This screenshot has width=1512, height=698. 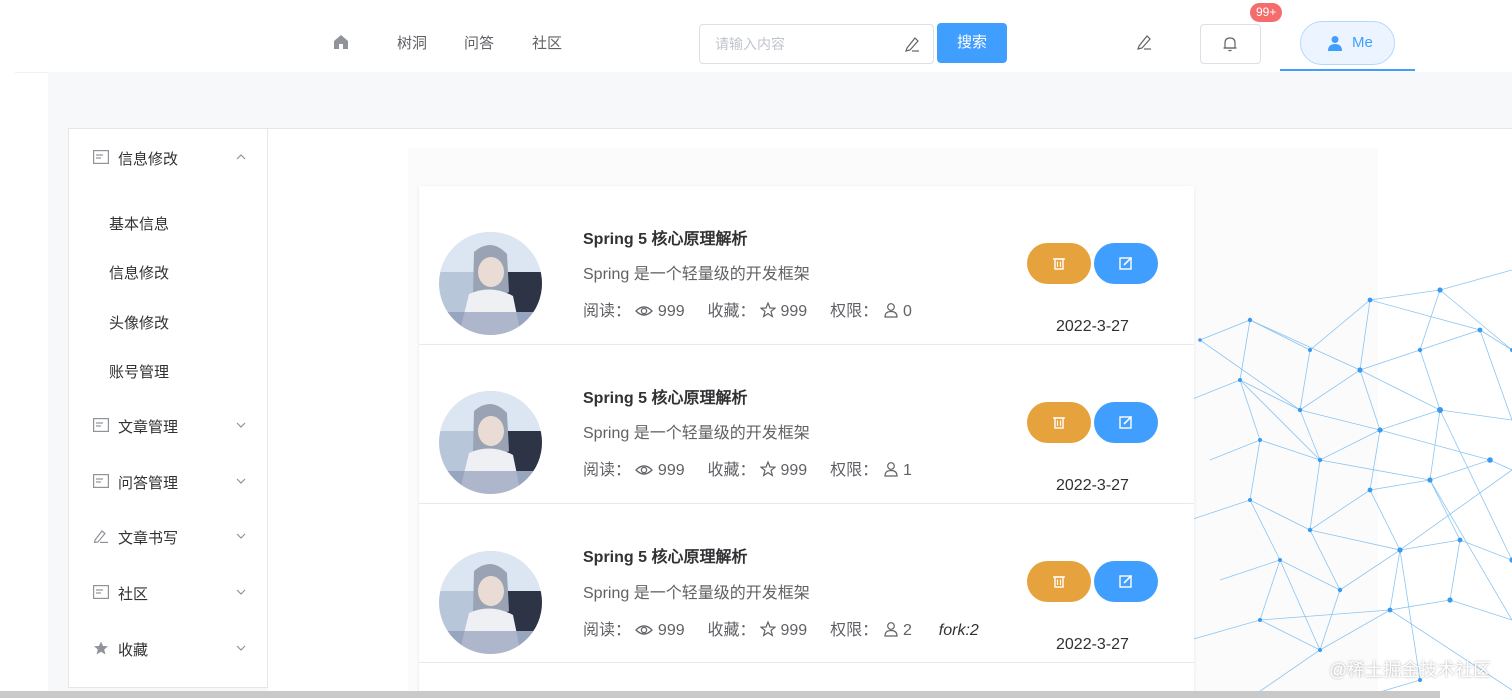 I want to click on menu-group-info-edit: 信息修改, so click(x=168, y=157).